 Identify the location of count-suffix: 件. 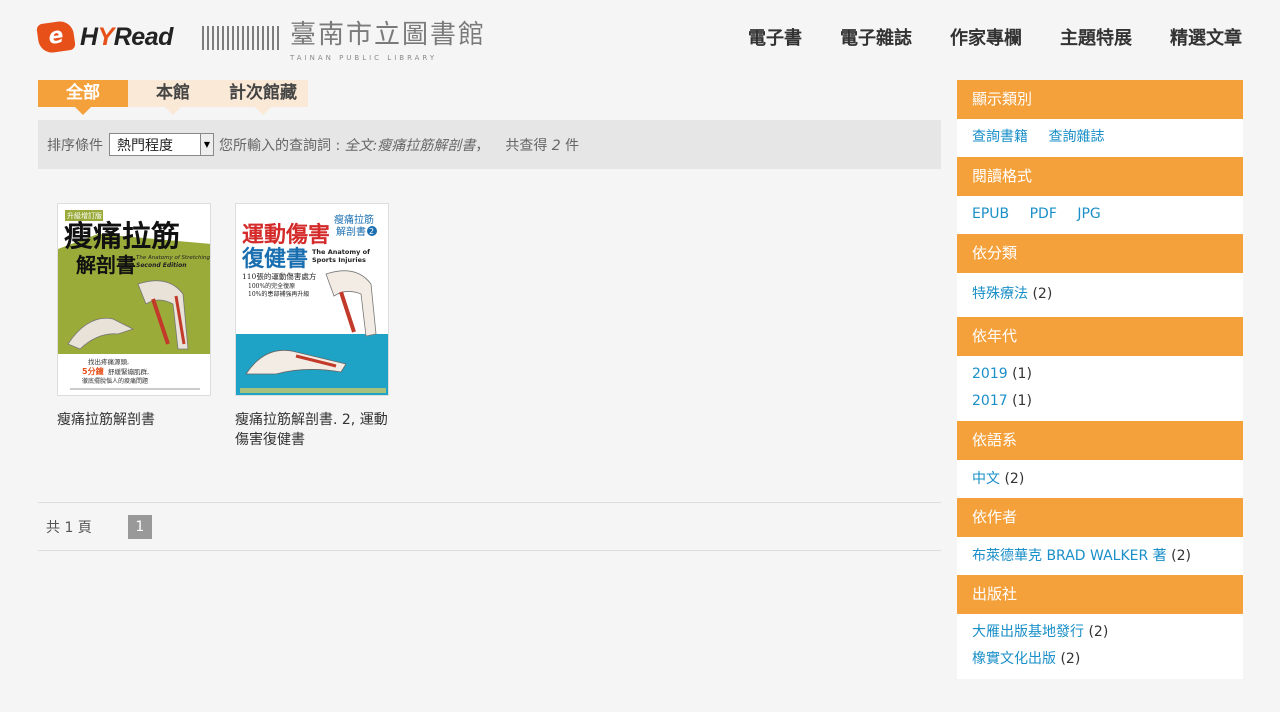
(572, 145).